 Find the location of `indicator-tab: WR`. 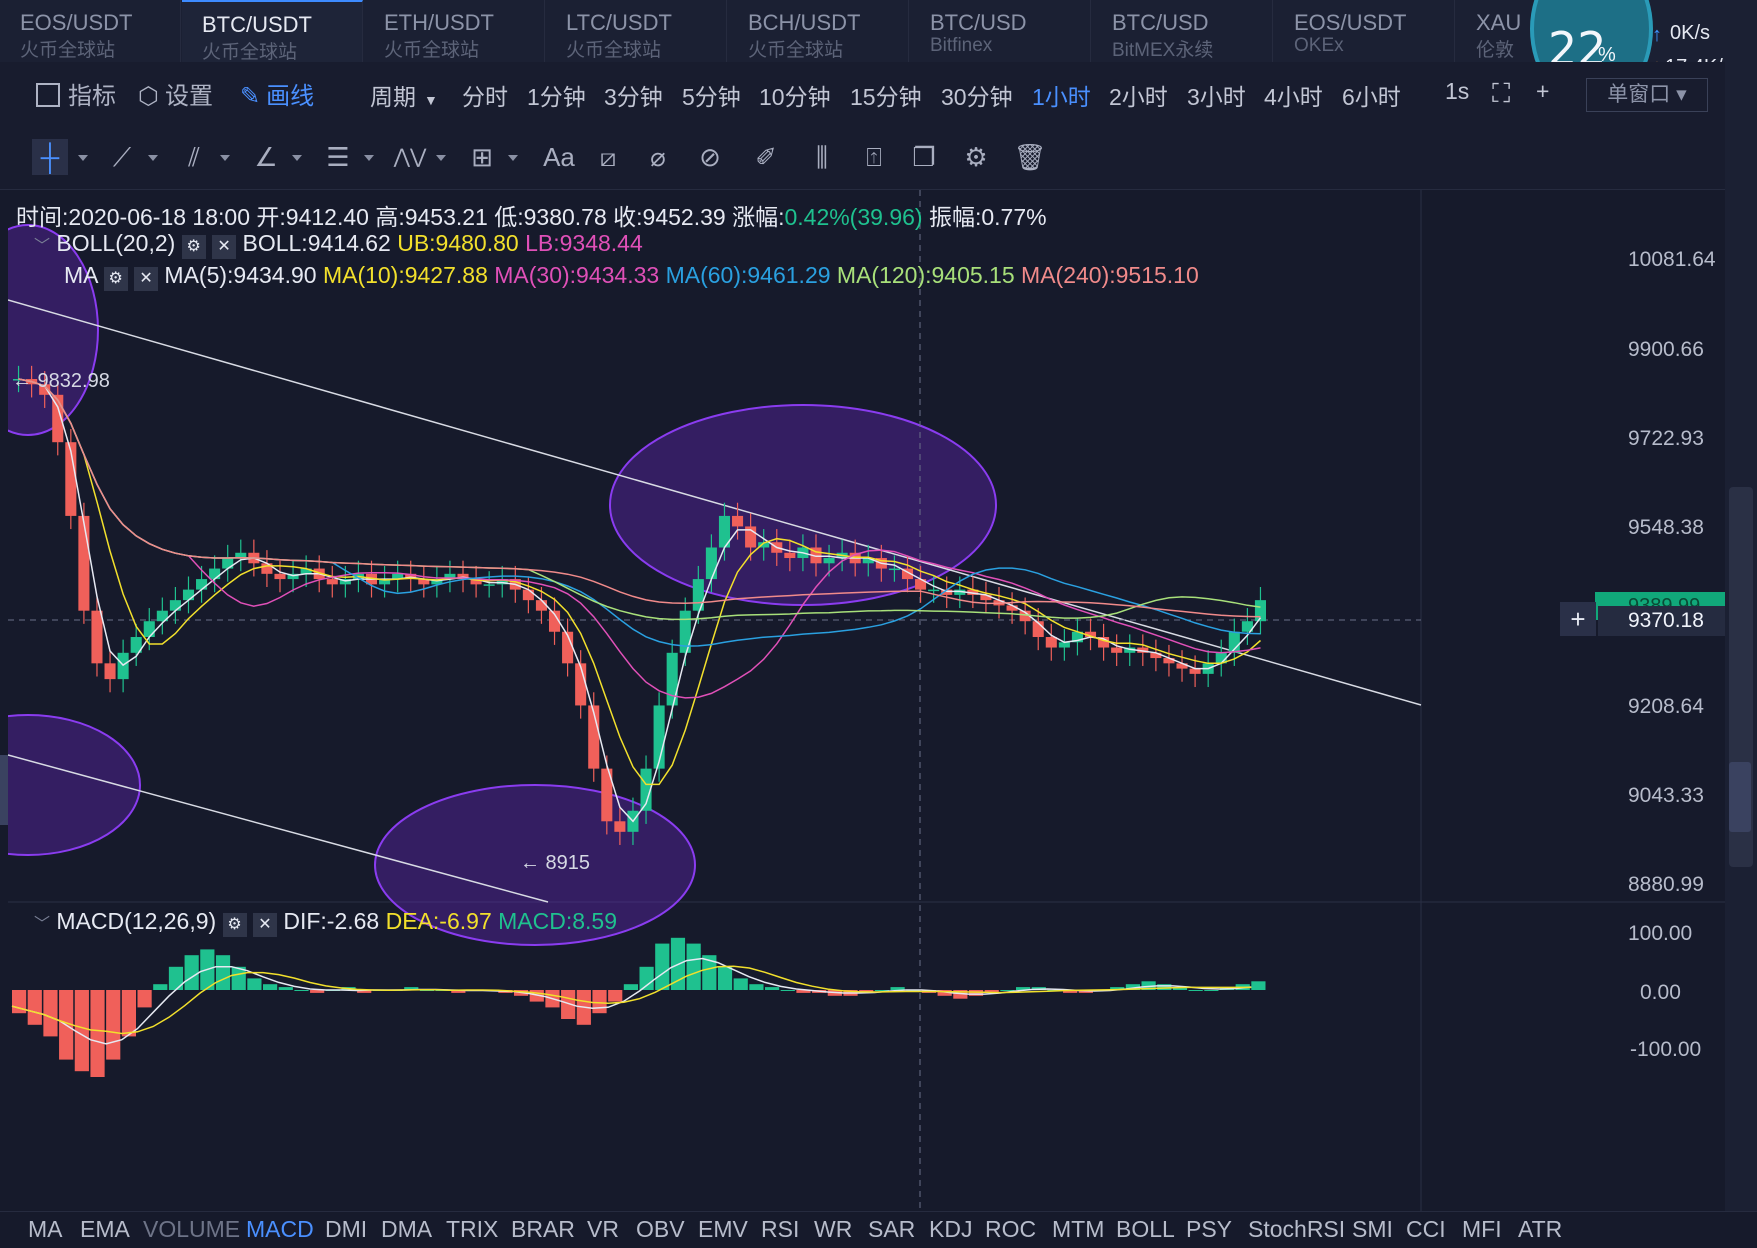

indicator-tab: WR is located at coordinates (833, 1229).